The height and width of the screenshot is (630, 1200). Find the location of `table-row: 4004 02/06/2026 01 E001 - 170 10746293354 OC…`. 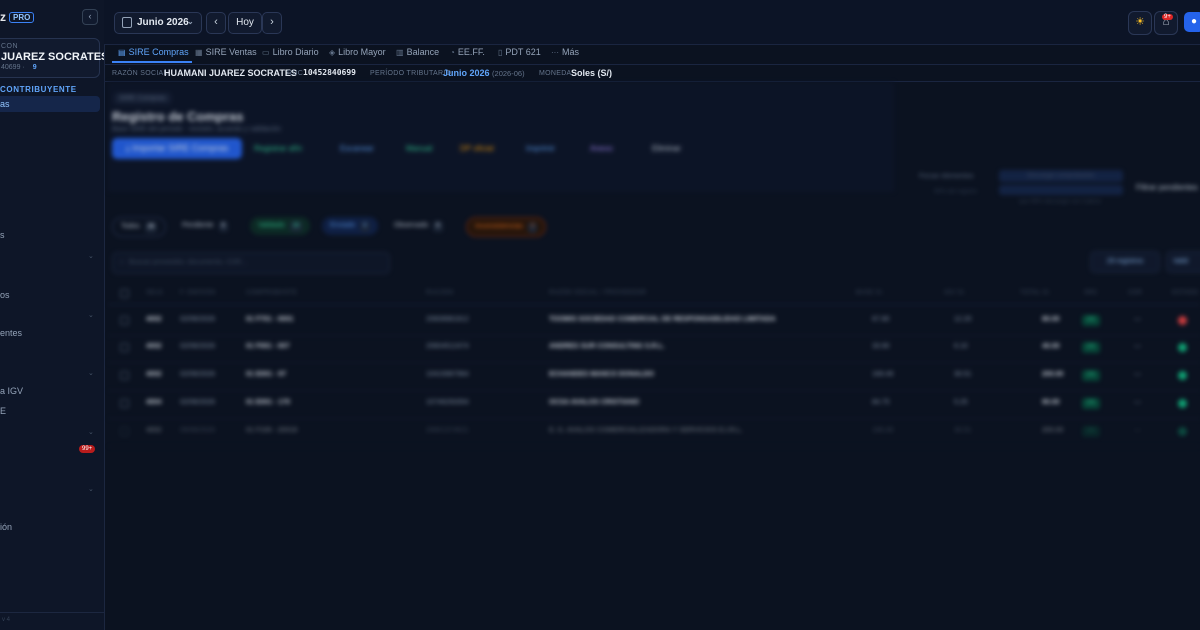

table-row: 4004 02/06/2026 01 E001 - 170 10746293354 OC… is located at coordinates (654, 404).